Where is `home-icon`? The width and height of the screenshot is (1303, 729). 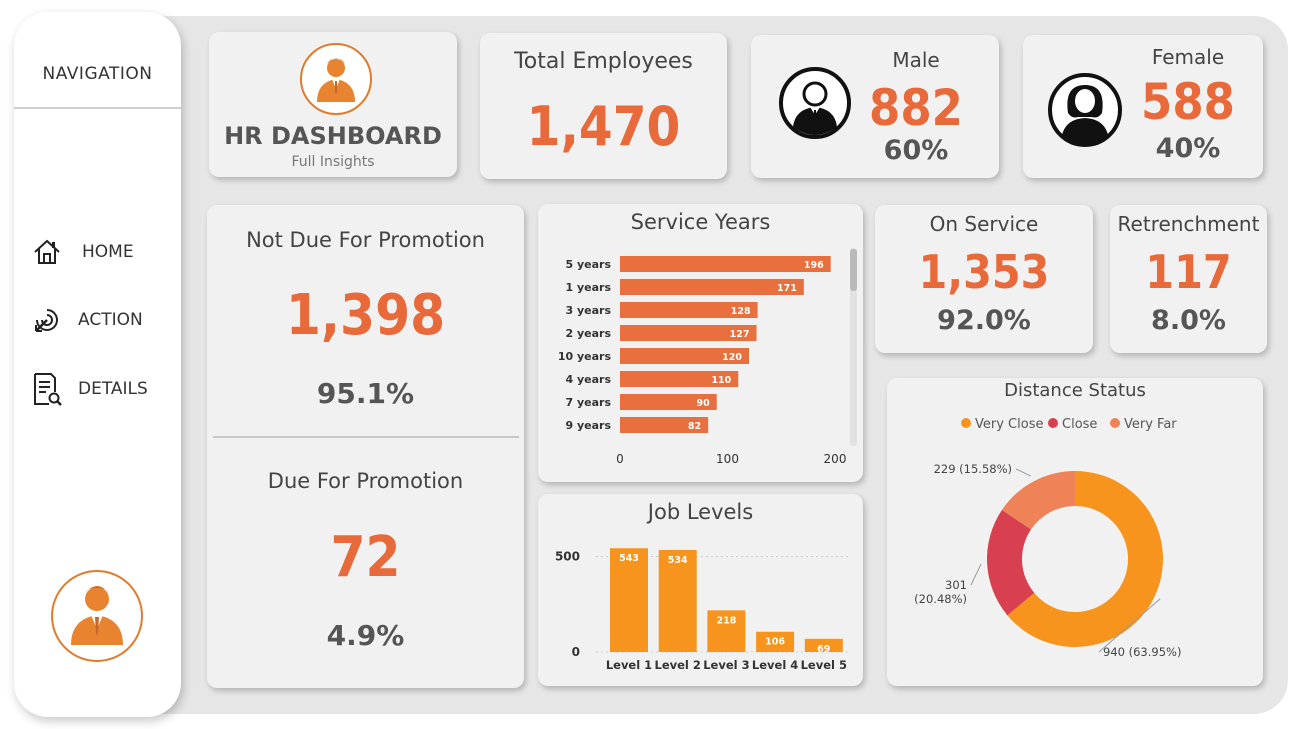
home-icon is located at coordinates (47, 252).